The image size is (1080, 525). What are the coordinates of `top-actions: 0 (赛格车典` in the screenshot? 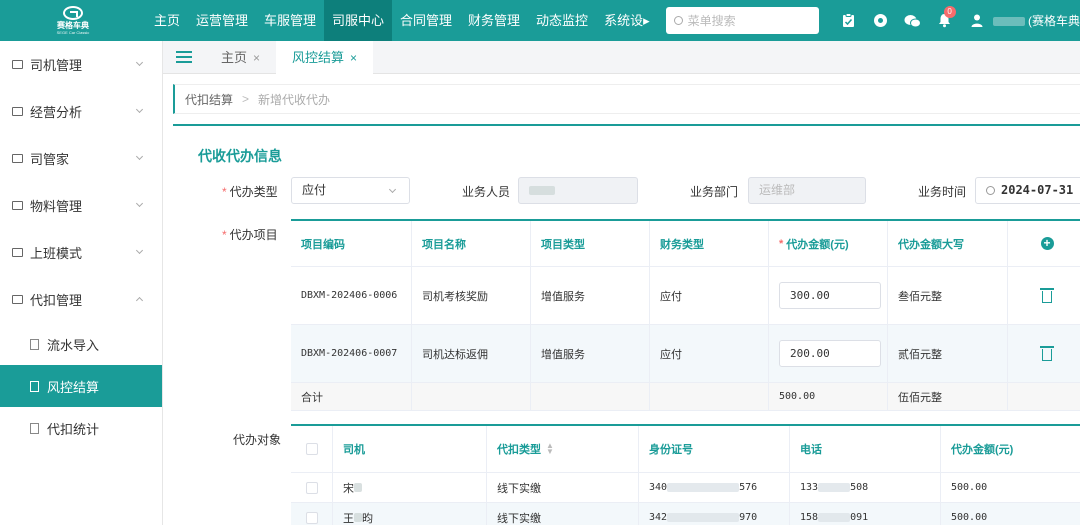 It's located at (956, 20).